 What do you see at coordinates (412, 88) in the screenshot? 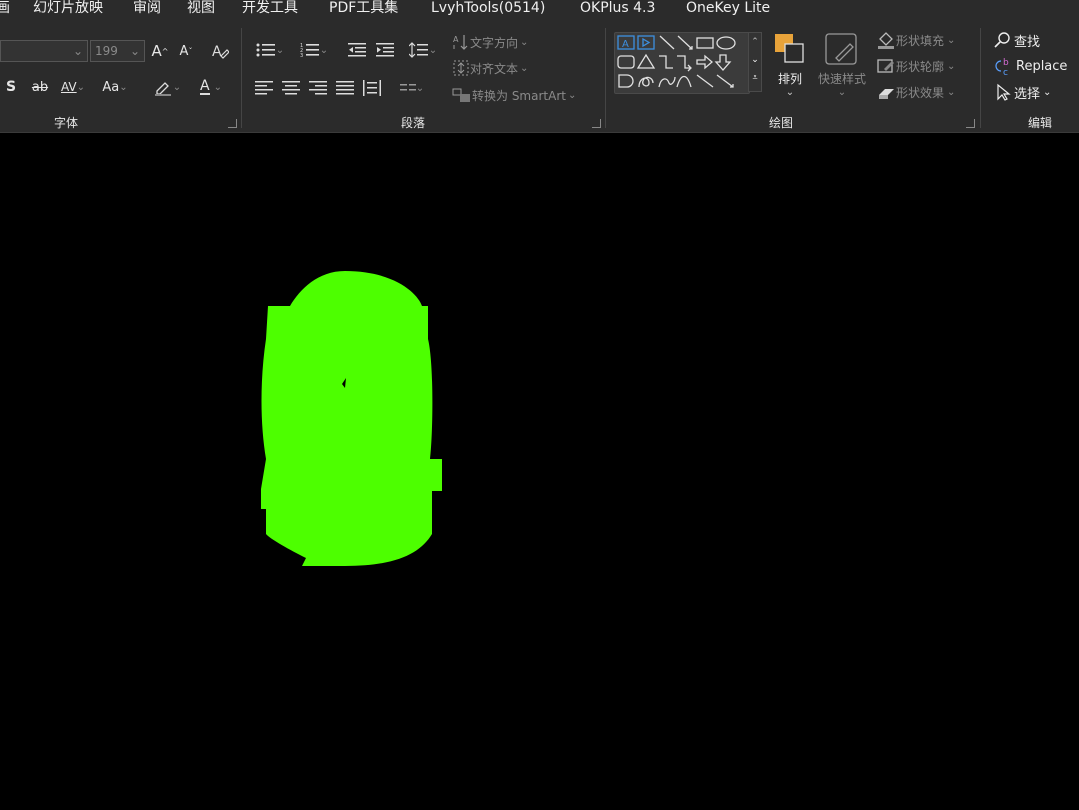
I see `columns-button: ⌄` at bounding box center [412, 88].